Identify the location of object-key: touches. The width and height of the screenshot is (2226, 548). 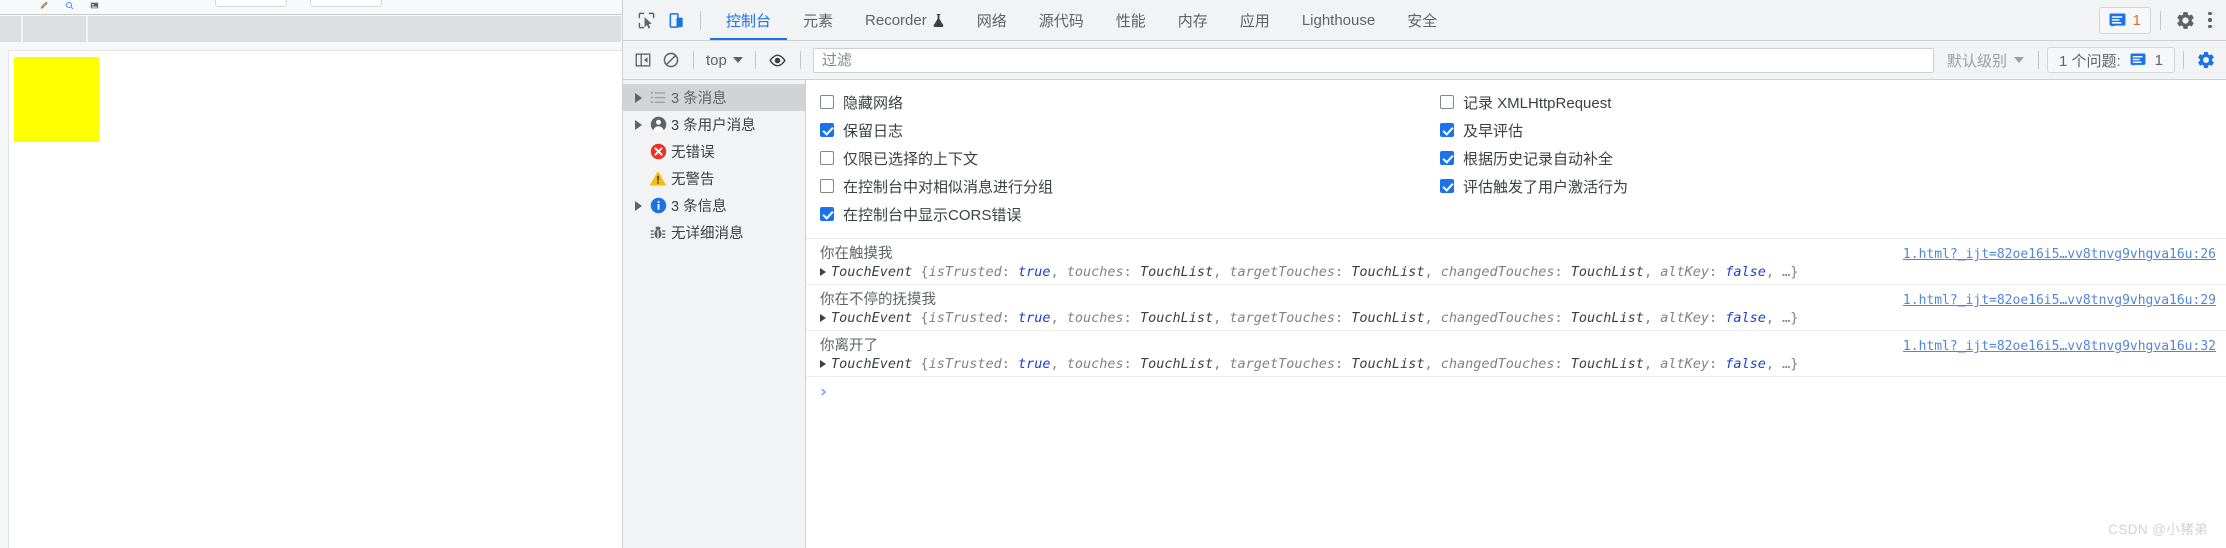
(1095, 364).